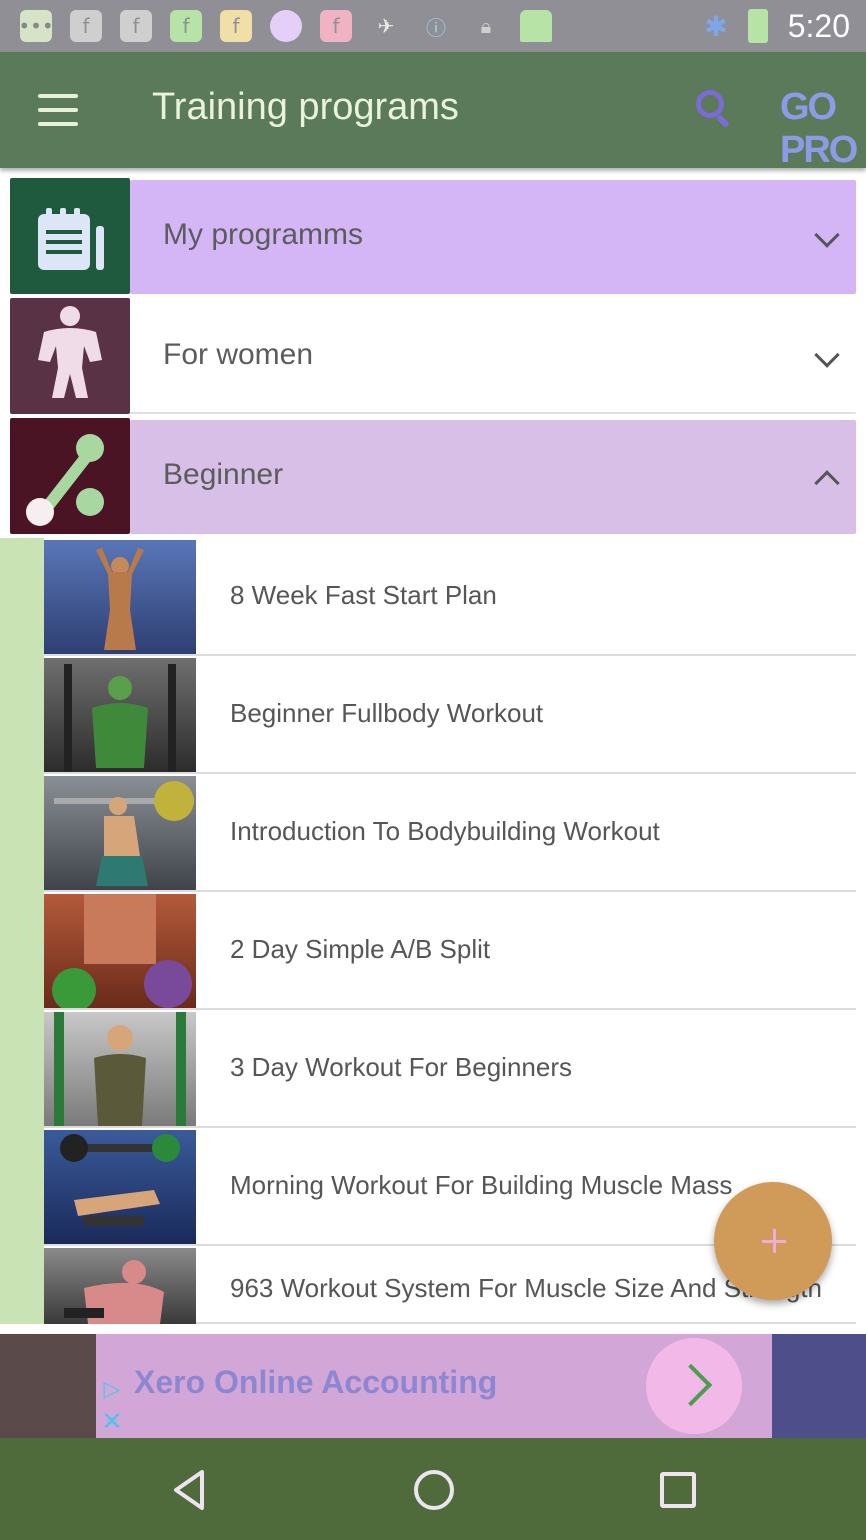  Describe the element at coordinates (757, 26) in the screenshot. I see `battery-icon` at that location.